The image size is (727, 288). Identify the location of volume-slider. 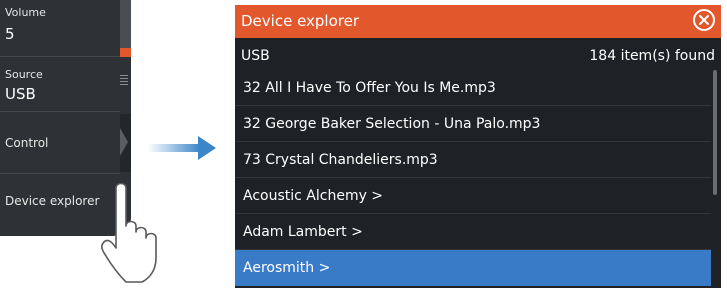
(125, 28).